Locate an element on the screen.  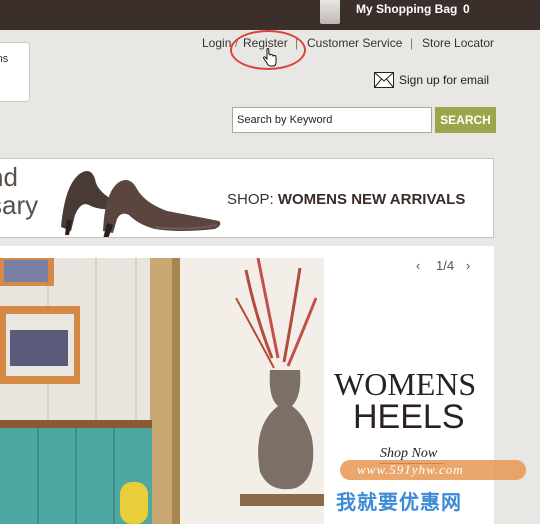
shopping-bag-icon is located at coordinates (330, 12).